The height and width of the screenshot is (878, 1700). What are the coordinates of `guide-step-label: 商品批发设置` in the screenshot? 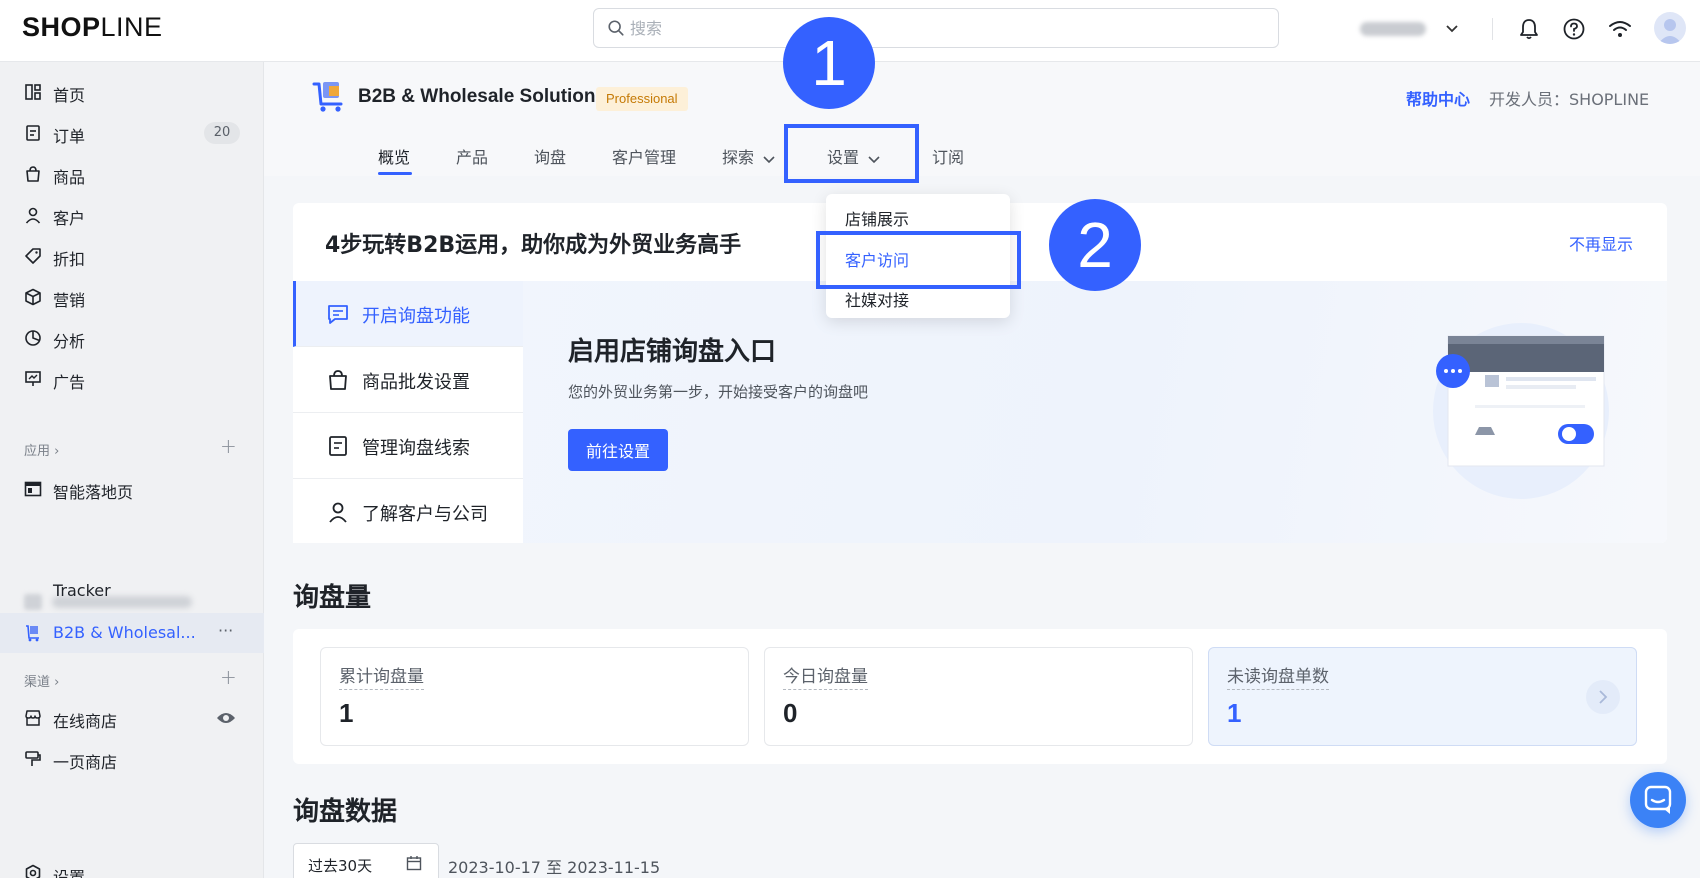 It's located at (416, 382).